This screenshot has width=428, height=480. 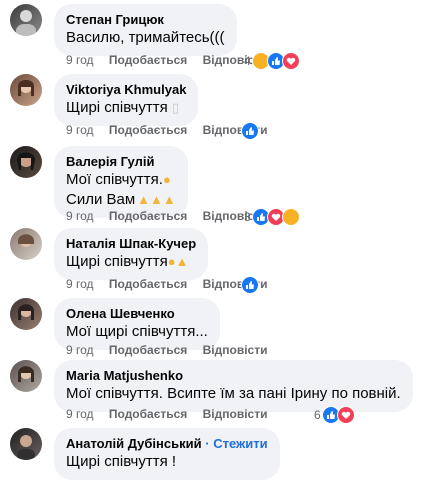 What do you see at coordinates (247, 61) in the screenshot?
I see `reaction-count: 4` at bounding box center [247, 61].